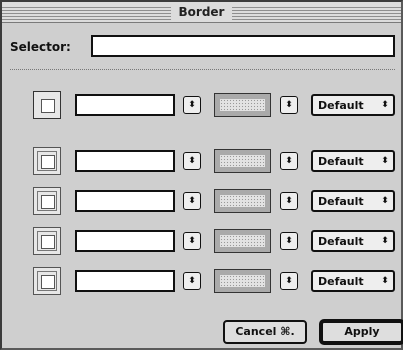  Describe the element at coordinates (125, 201) in the screenshot. I see `border-right-width-field` at that location.